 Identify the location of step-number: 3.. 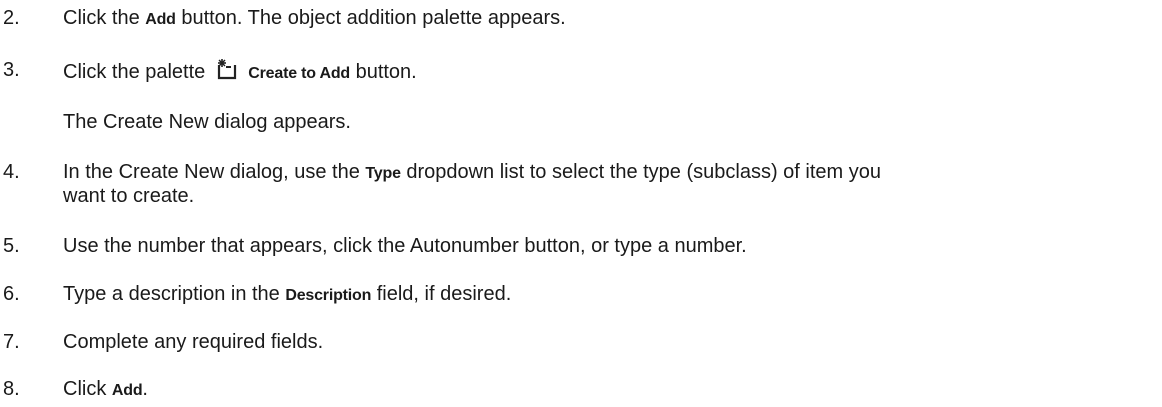
(11, 70).